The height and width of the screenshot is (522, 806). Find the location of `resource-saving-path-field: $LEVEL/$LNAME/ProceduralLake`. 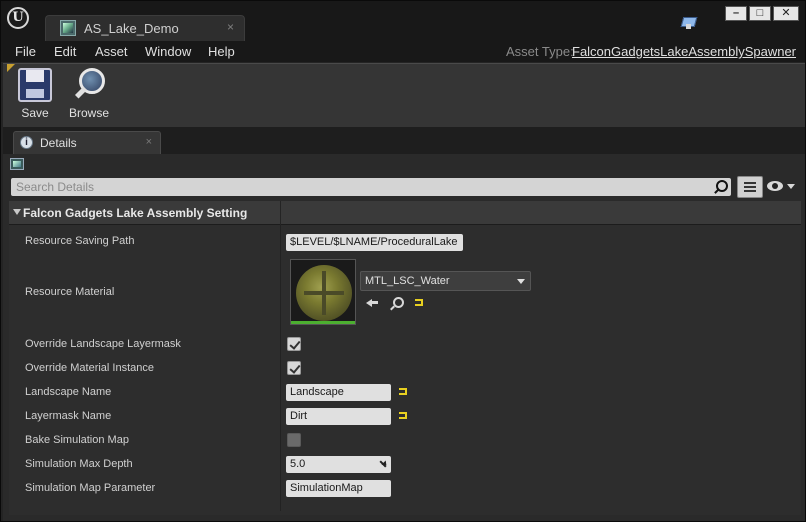

resource-saving-path-field: $LEVEL/$LNAME/ProceduralLake is located at coordinates (374, 242).